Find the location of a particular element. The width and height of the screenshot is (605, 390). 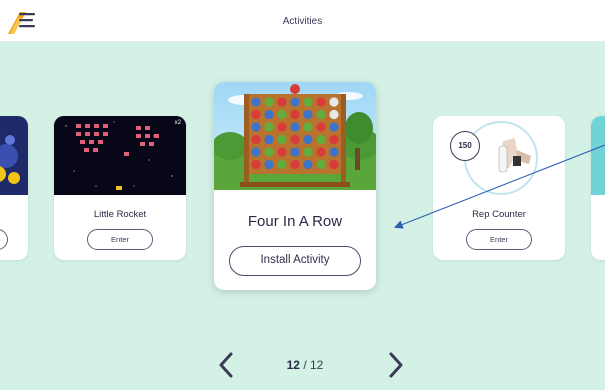

page-title: Activities is located at coordinates (302, 21).